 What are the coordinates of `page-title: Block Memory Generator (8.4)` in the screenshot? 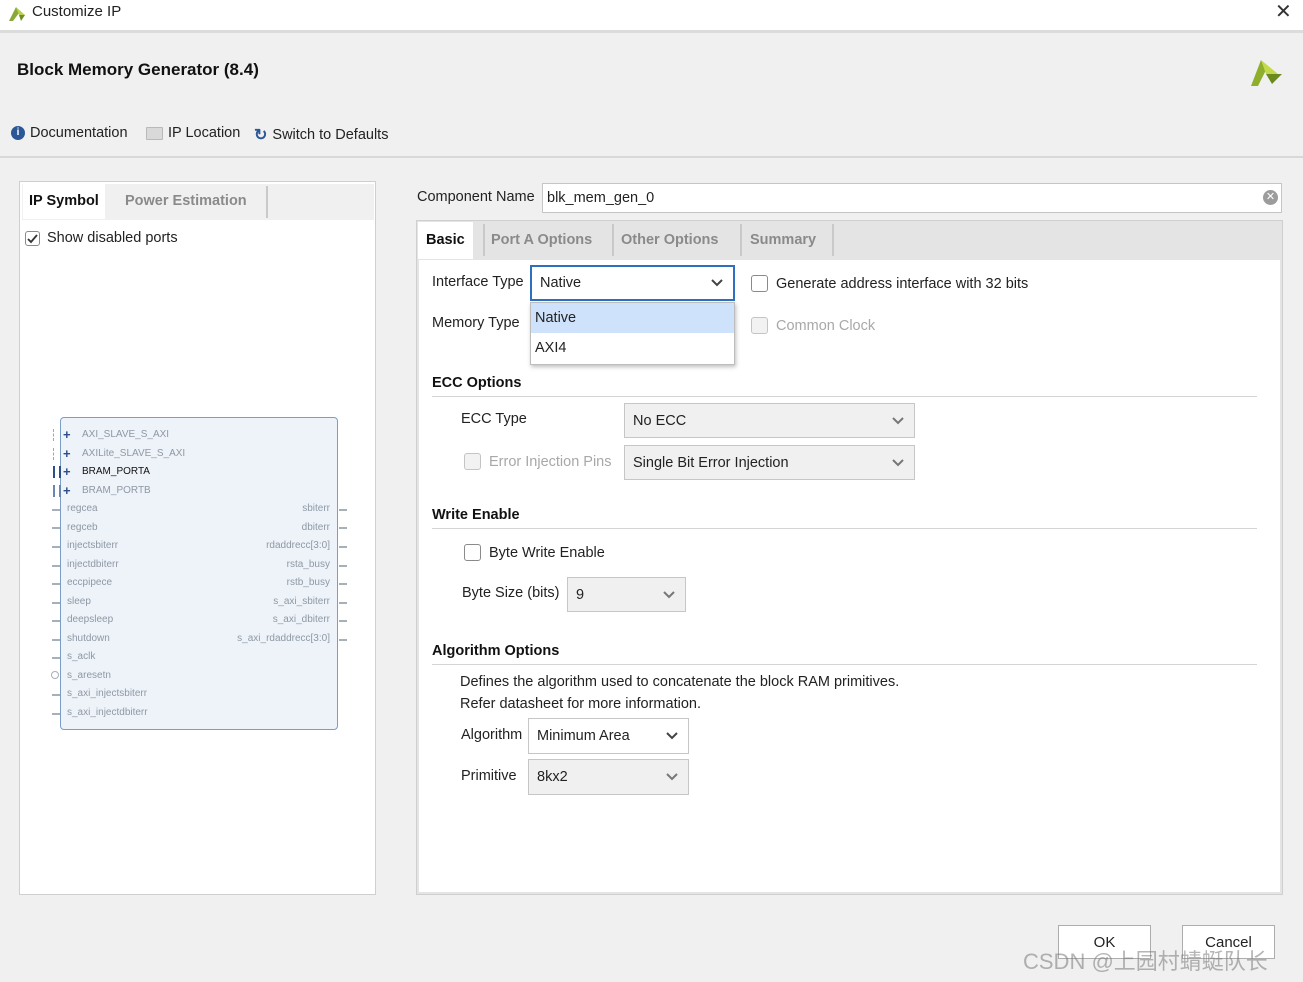 It's located at (138, 69).